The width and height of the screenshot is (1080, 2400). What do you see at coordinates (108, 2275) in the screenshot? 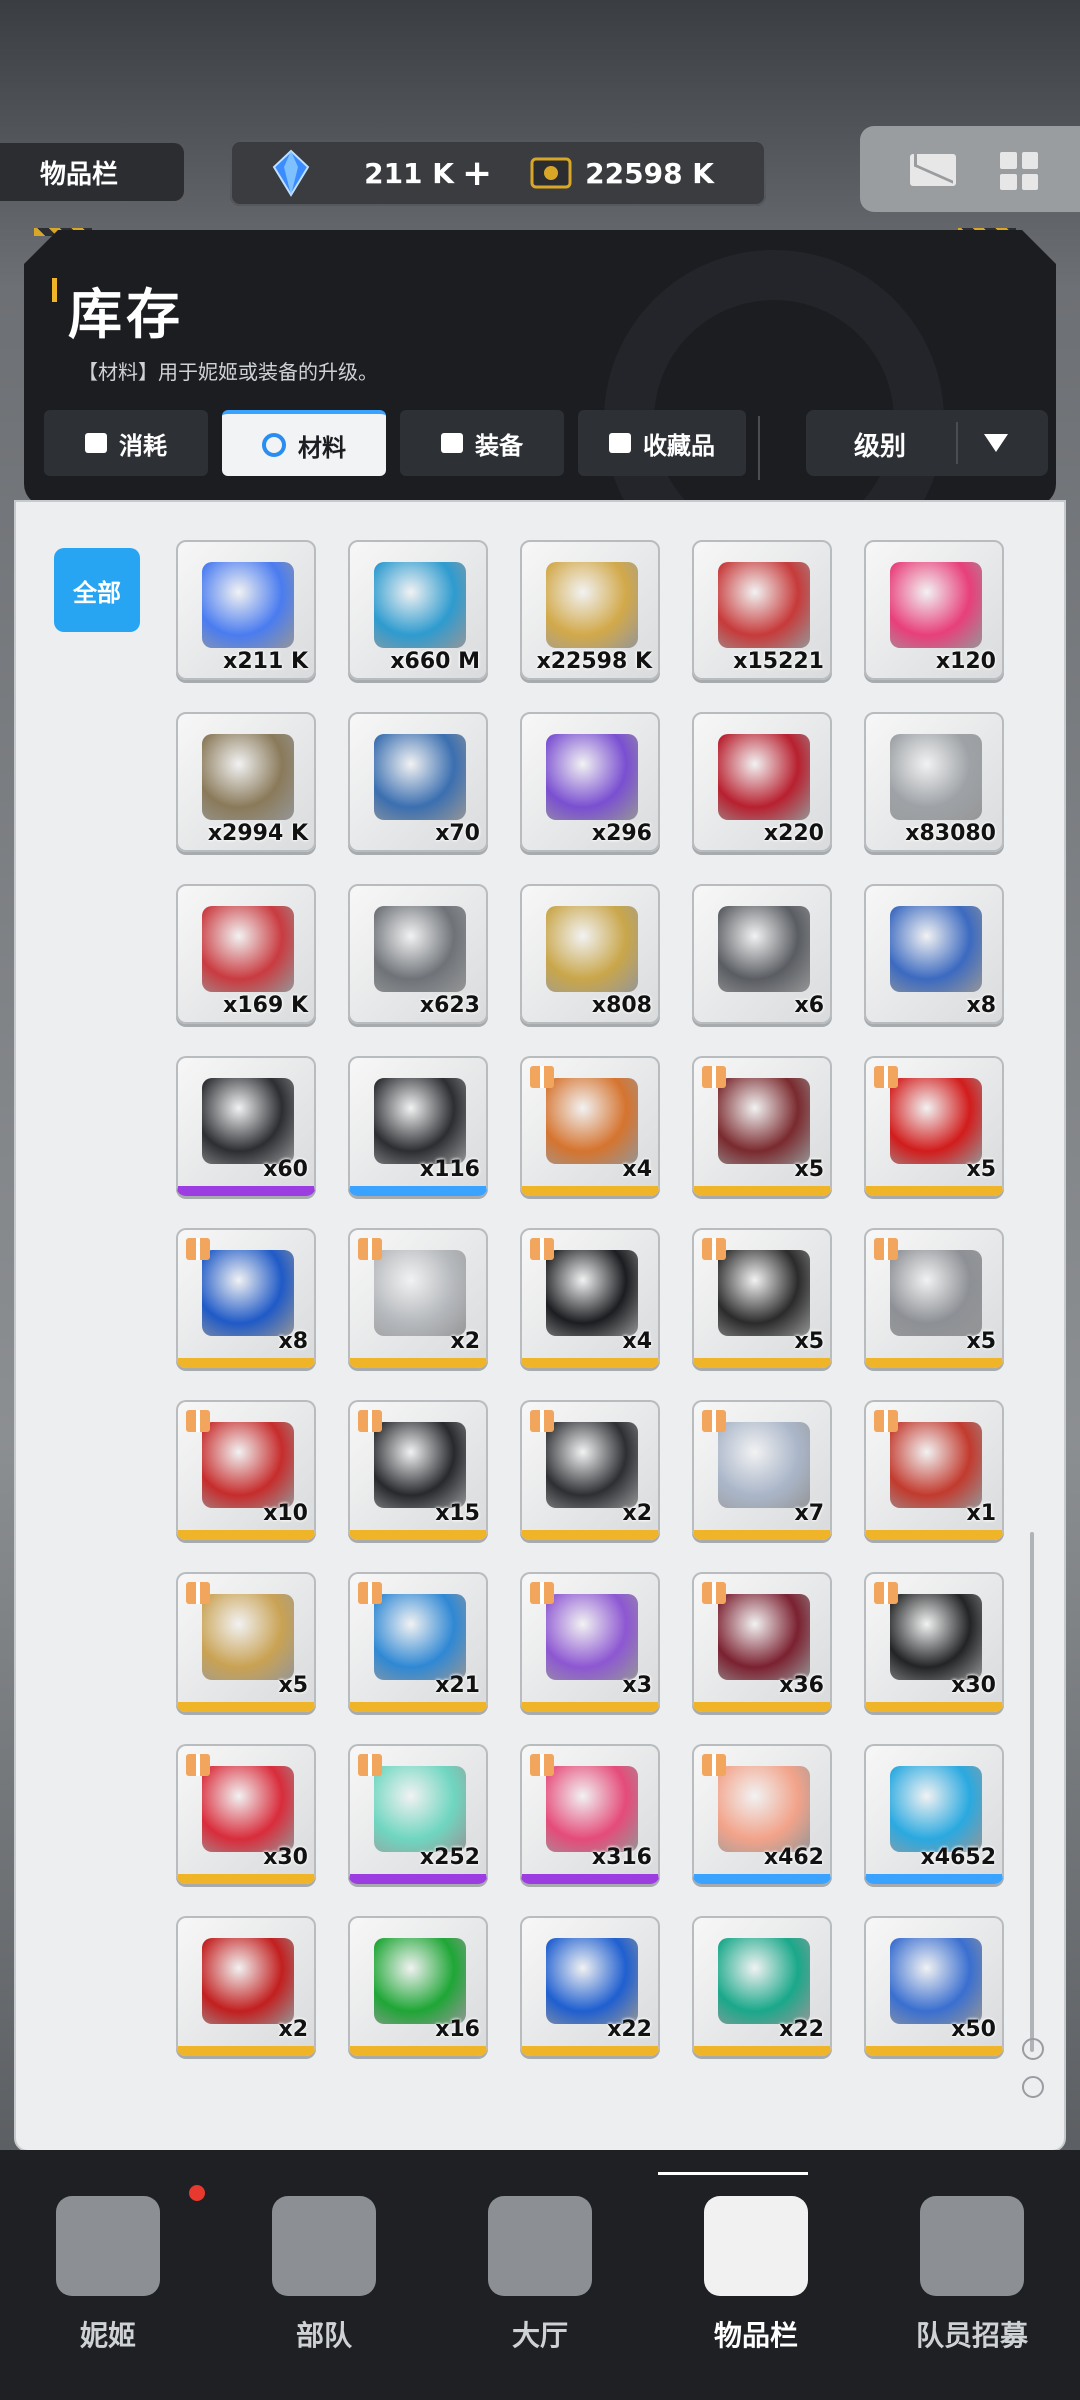
I see `nav-nikke: 妮姬` at bounding box center [108, 2275].